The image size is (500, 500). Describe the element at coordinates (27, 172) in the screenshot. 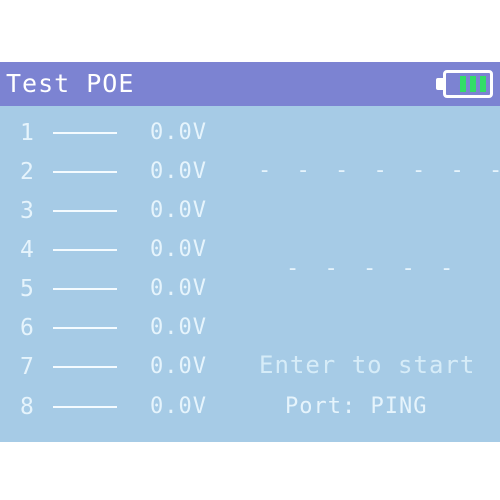

I see `pin-number: 2` at that location.